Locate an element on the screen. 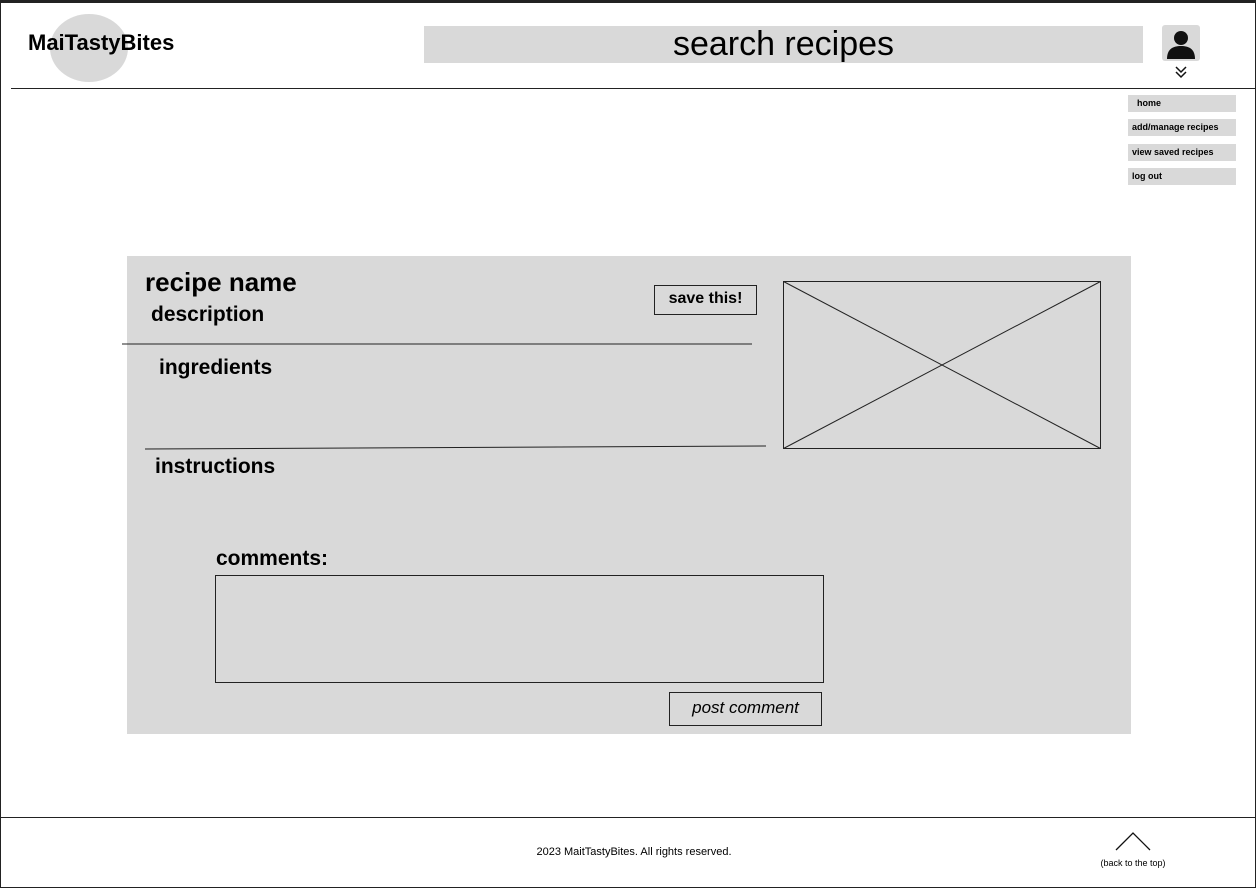 This screenshot has width=1258, height=890. site-logo: MaiTastyBites is located at coordinates (101, 43).